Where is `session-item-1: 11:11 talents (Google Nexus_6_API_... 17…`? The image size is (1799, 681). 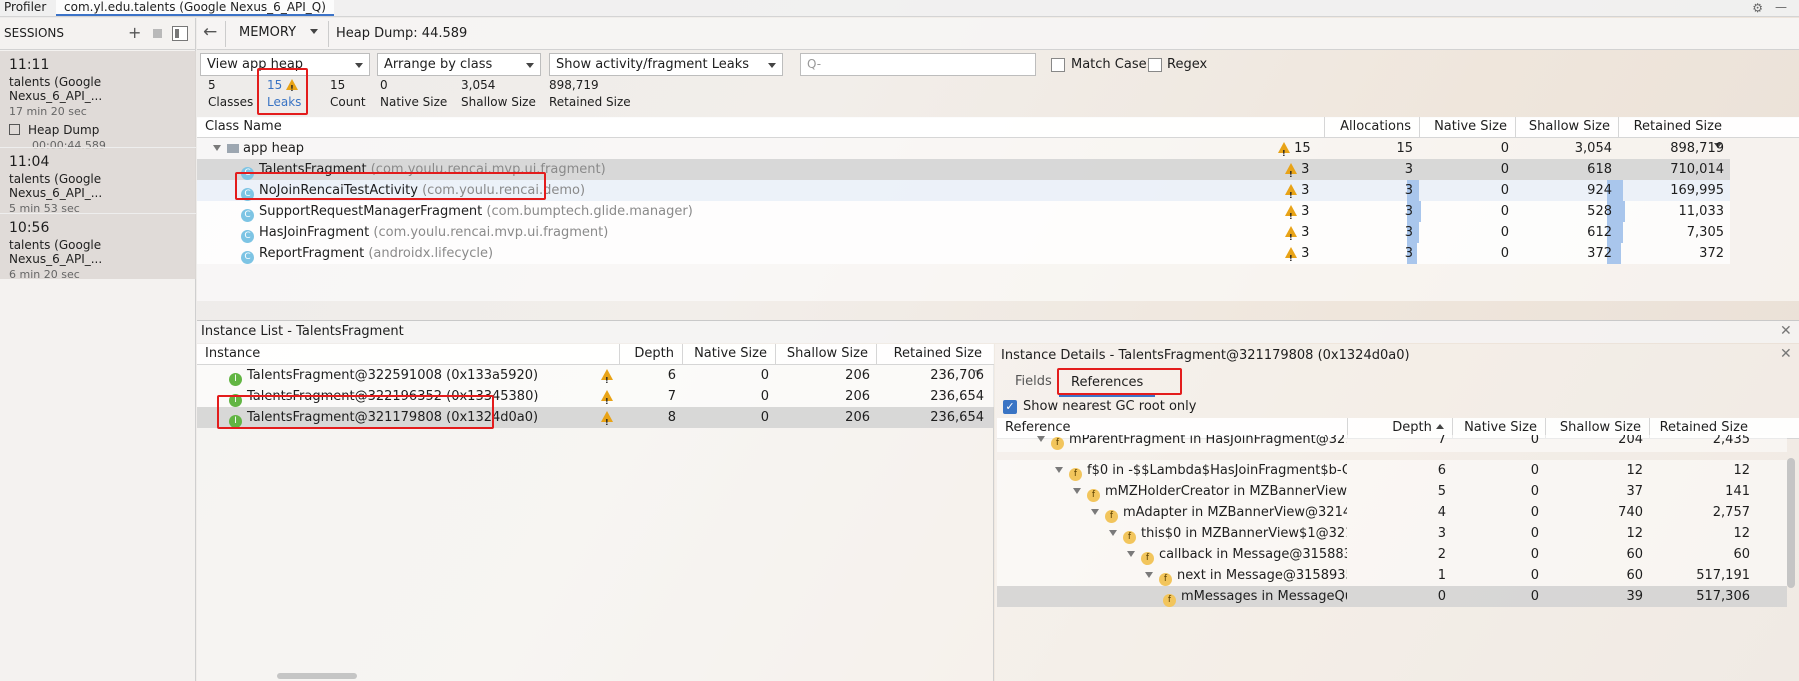 session-item-1: 11:11 talents (Google Nexus_6_API_... 17… is located at coordinates (98, 101).